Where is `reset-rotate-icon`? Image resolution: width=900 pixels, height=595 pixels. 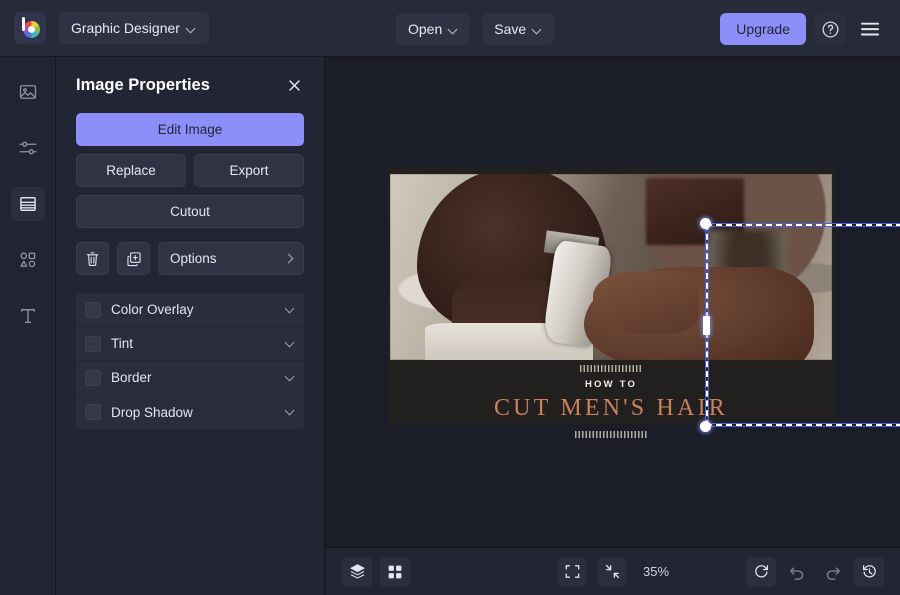
reset-rotate-icon is located at coordinates (761, 571).